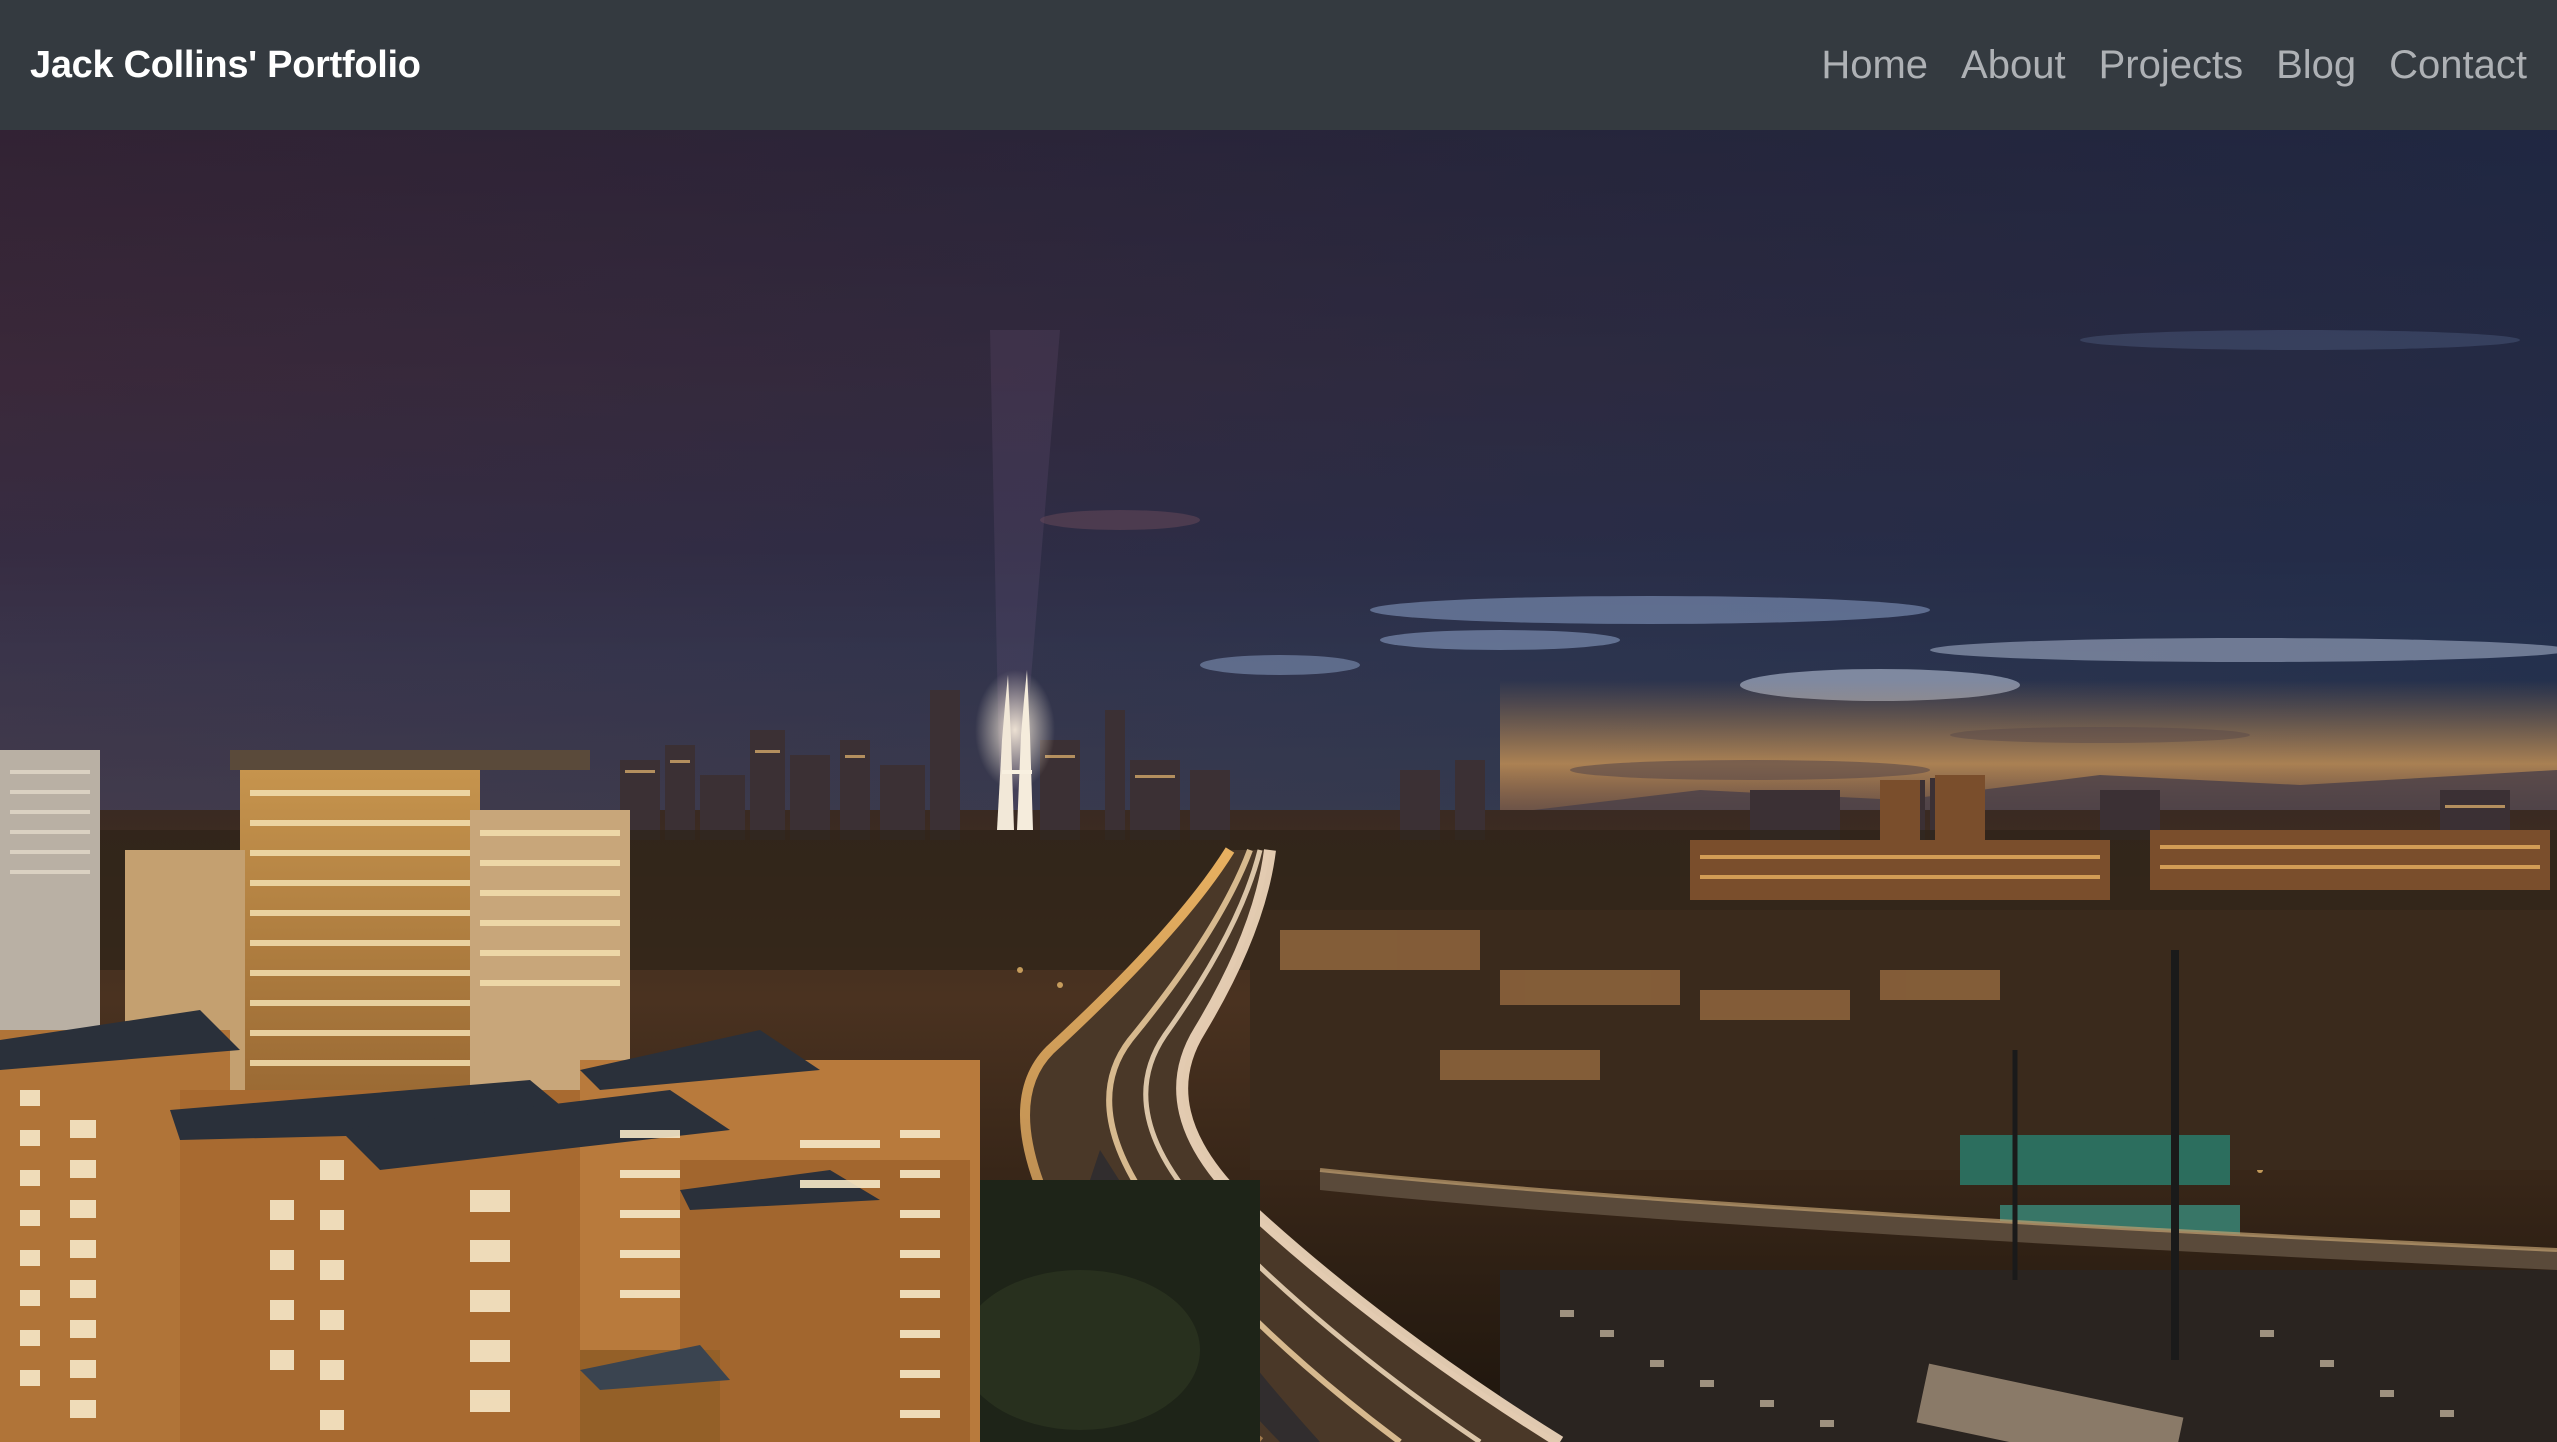  What do you see at coordinates (2013, 65) in the screenshot?
I see `nav-link-about: About` at bounding box center [2013, 65].